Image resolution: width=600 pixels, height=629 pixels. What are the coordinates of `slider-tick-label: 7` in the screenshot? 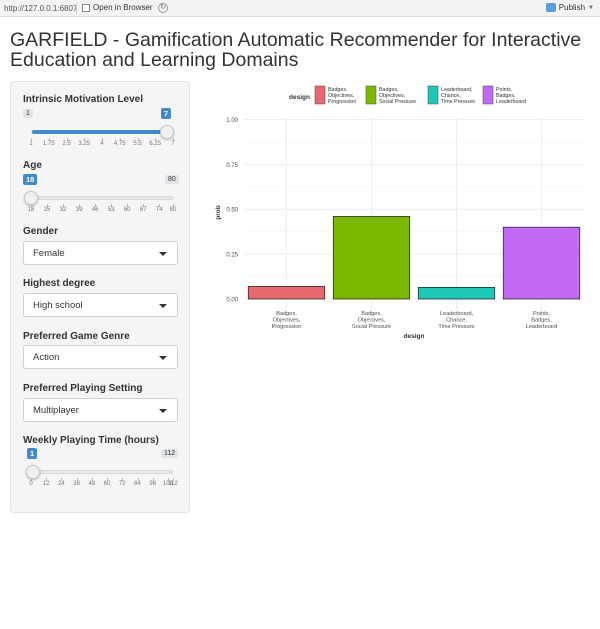 It's located at (173, 144).